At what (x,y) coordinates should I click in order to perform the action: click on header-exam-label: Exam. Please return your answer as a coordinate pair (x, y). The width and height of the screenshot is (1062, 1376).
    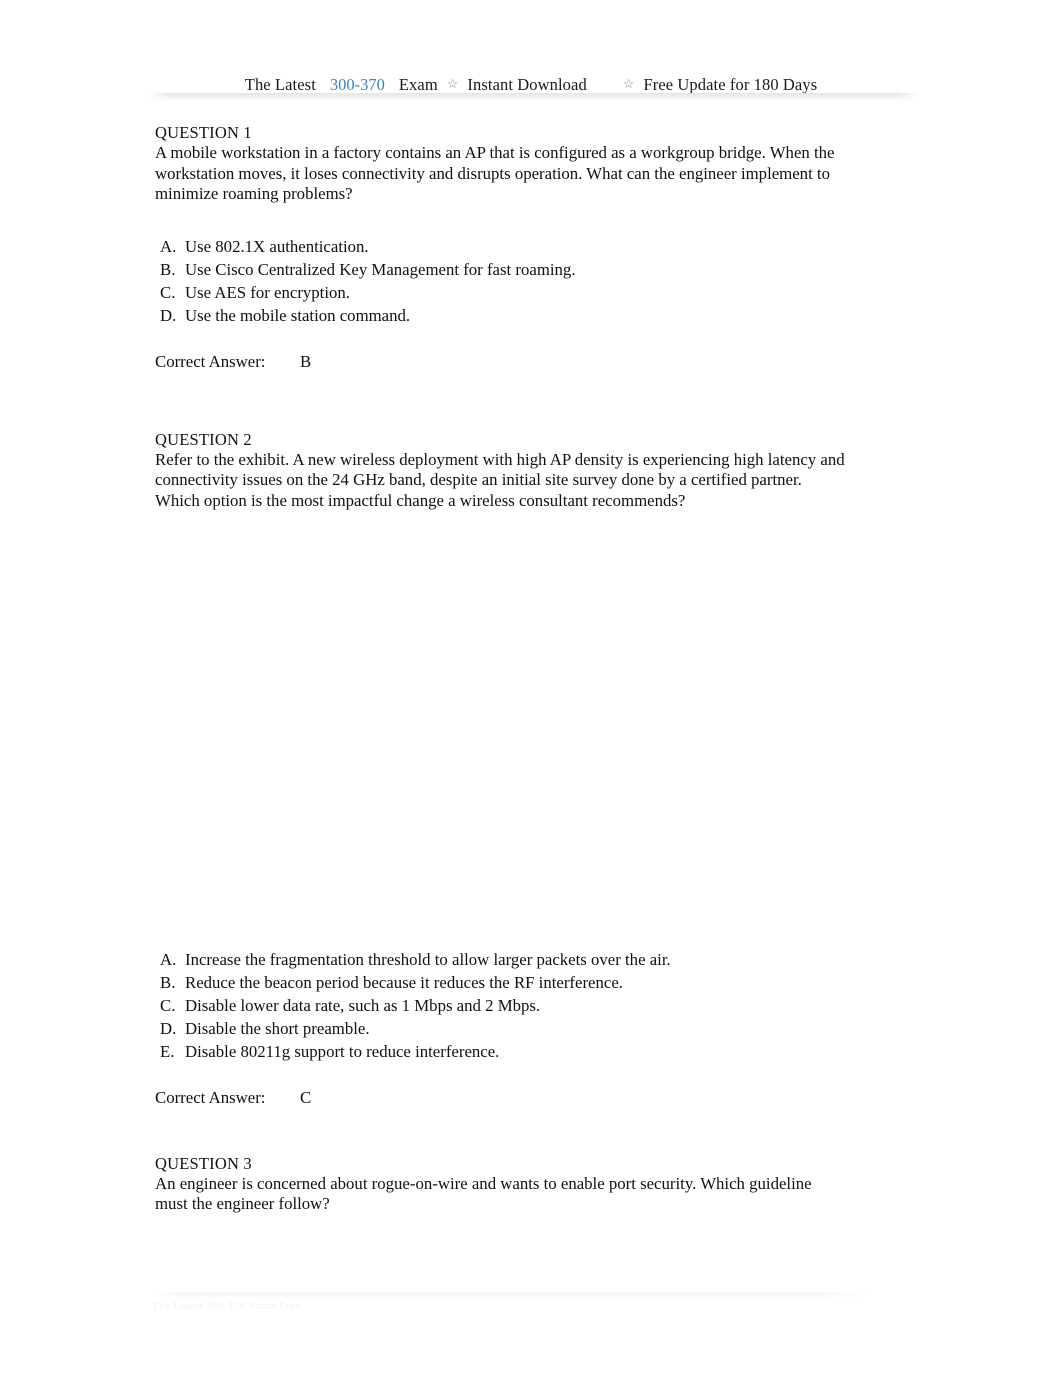
    Looking at the image, I should click on (418, 84).